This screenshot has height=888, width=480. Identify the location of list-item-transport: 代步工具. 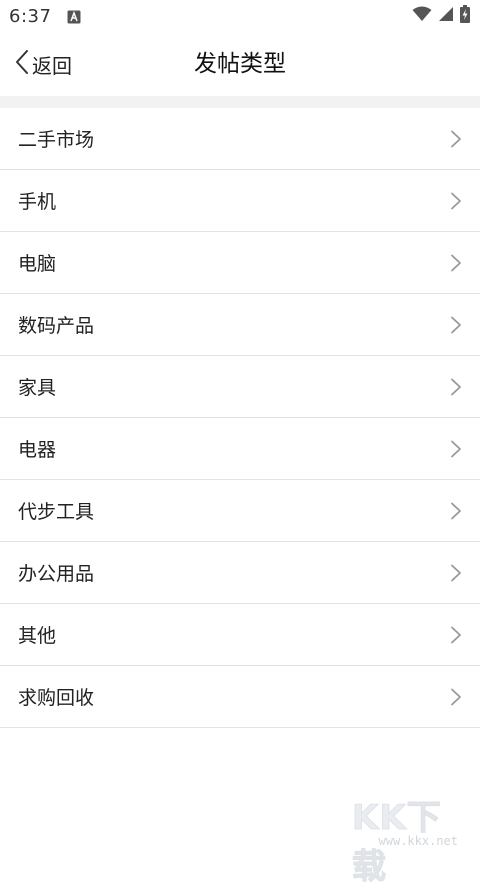
(240, 511).